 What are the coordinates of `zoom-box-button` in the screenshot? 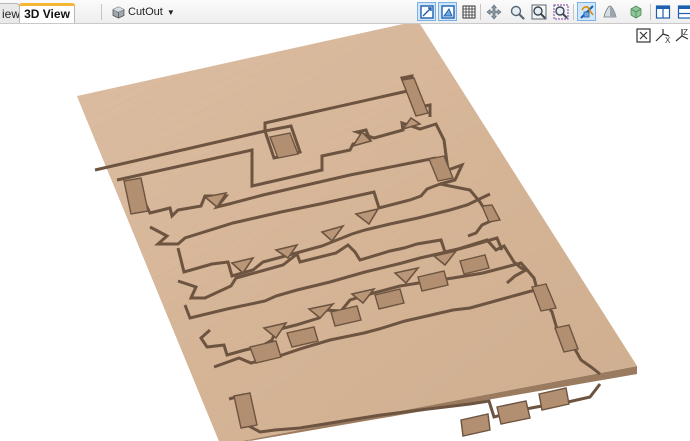 It's located at (560, 11).